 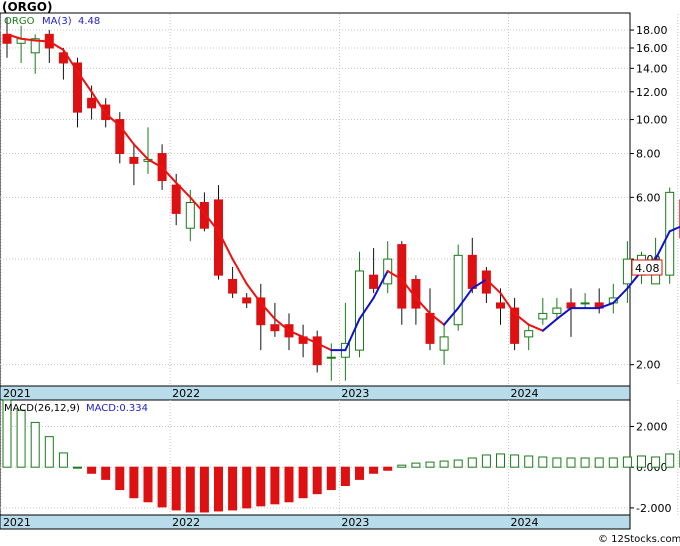 I want to click on macd-x-label: 2022, so click(x=186, y=522).